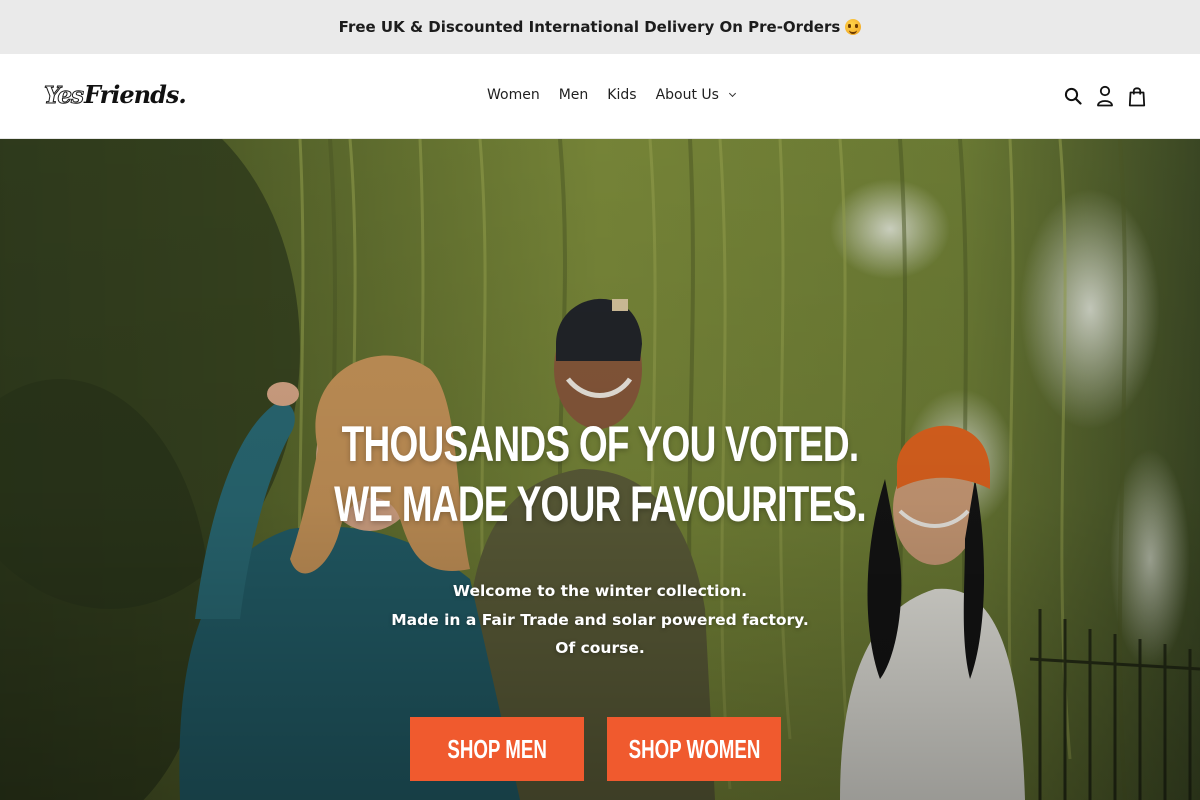  Describe the element at coordinates (600, 504) in the screenshot. I see `hero-headline-line-2: WE MADE YOUR FAVOURITES.` at that location.